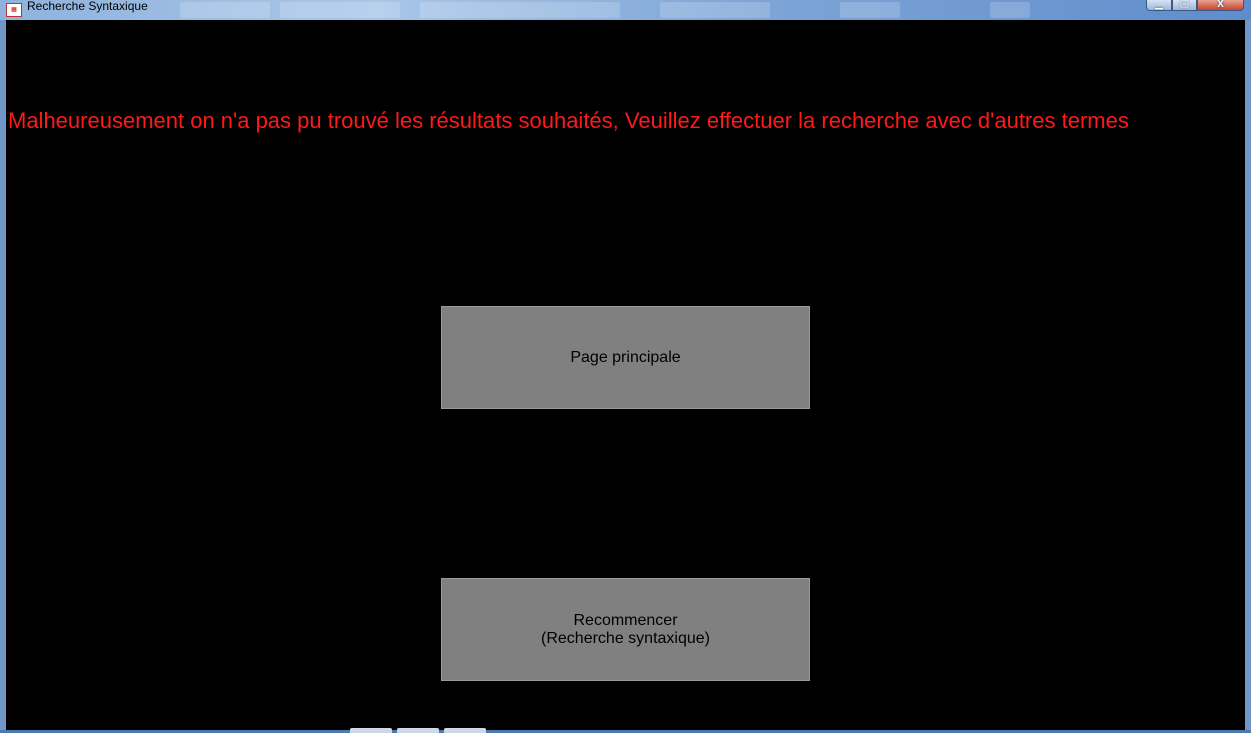 This screenshot has width=1251, height=733. I want to click on minimize-icon: ▁, so click(1159, 5).